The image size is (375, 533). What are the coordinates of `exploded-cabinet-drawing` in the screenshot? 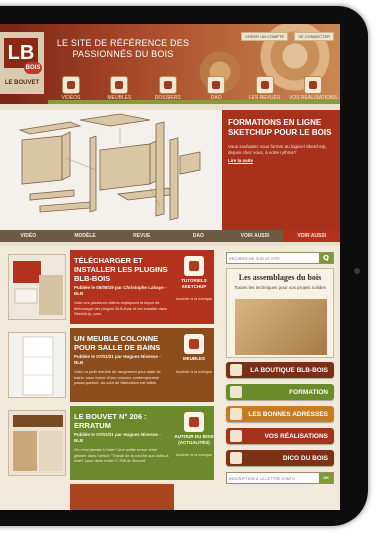 It's located at (109, 167).